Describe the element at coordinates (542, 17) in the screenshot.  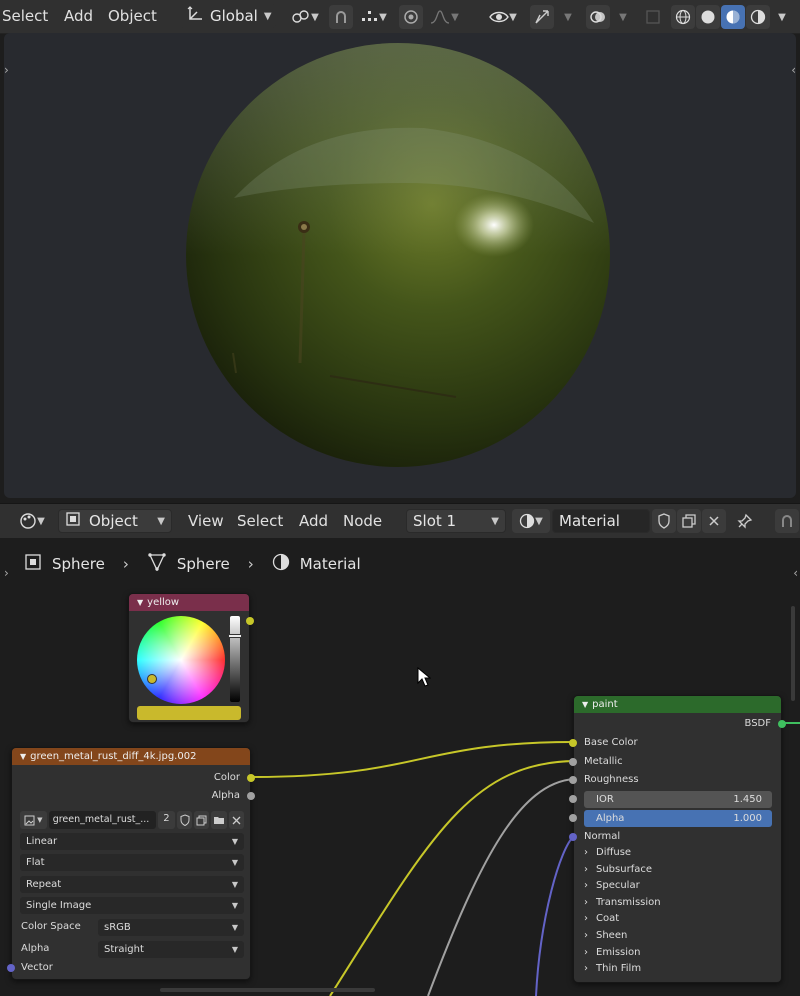
I see `gizmo-icon` at that location.